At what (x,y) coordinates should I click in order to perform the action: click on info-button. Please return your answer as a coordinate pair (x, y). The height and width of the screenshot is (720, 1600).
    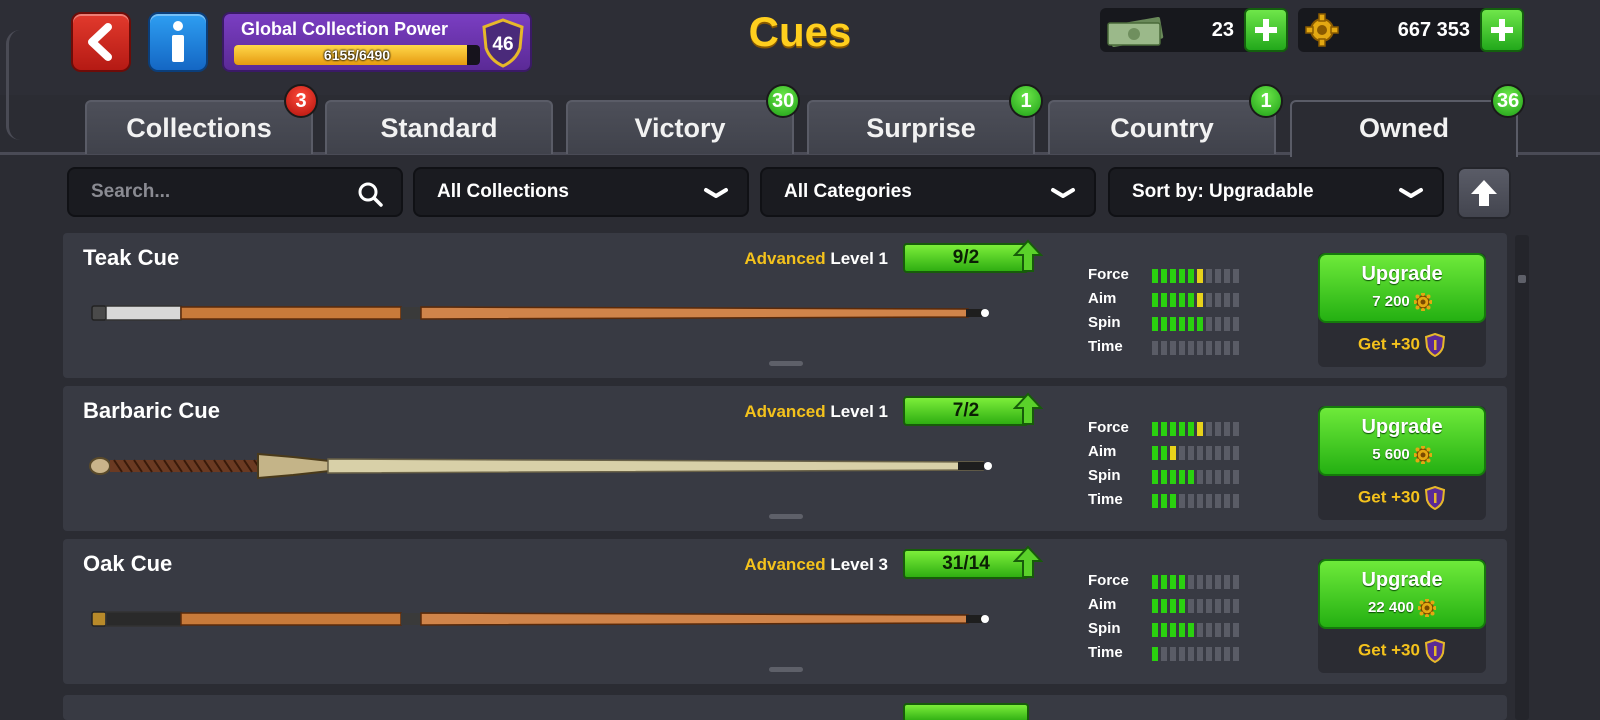
    Looking at the image, I should click on (178, 42).